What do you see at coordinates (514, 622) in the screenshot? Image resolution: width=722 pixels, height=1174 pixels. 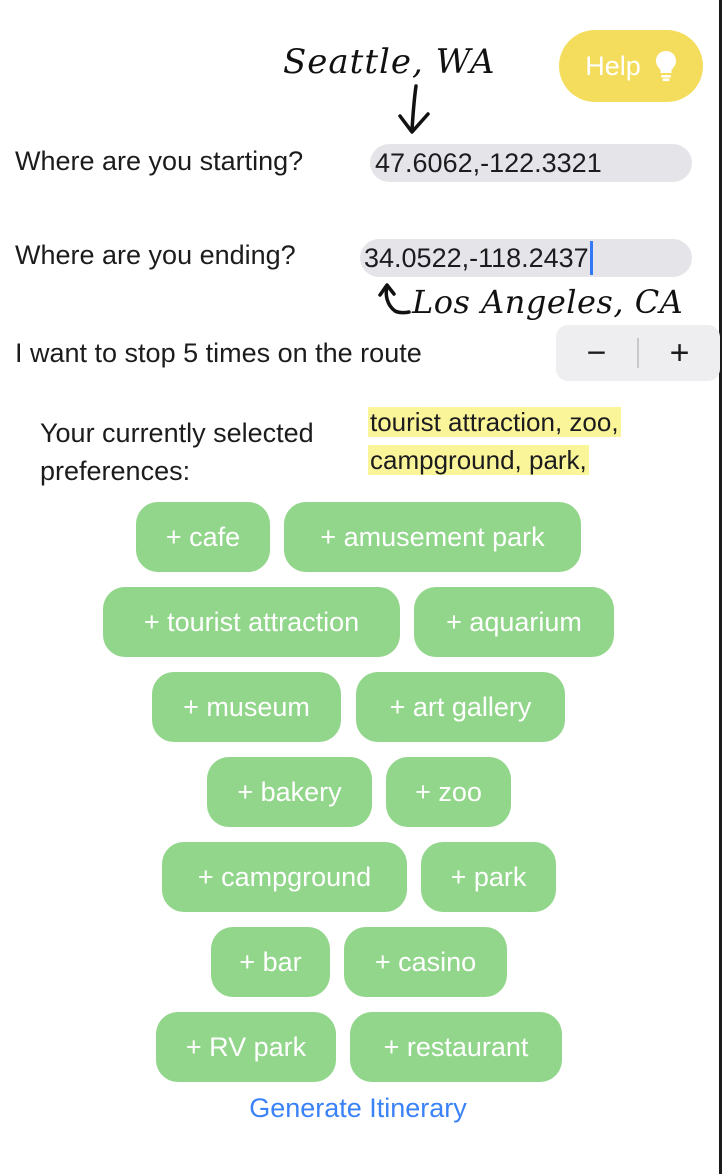 I see `chip-aquarium: + aquarium` at bounding box center [514, 622].